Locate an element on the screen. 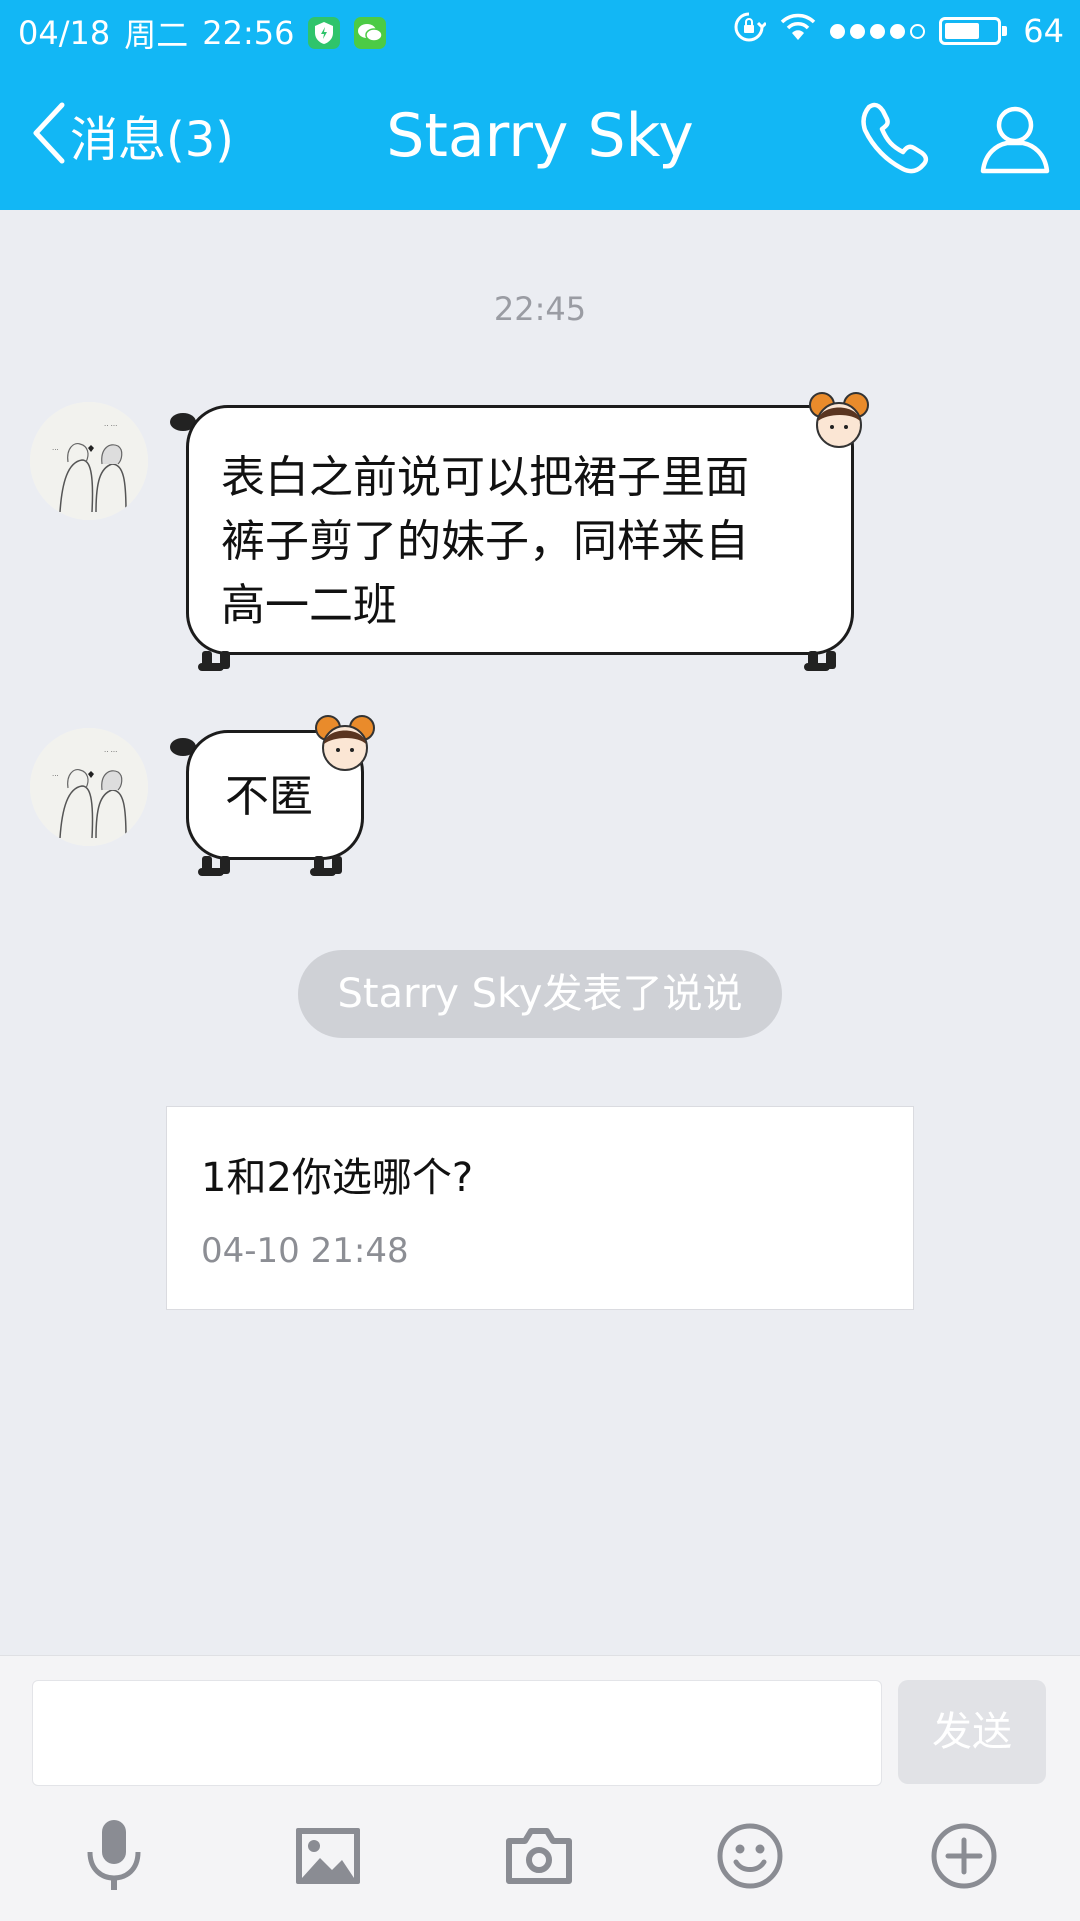 This screenshot has height=1921, width=1080. status-bar: 04/18 周二 22:56 64 is located at coordinates (540, 31).